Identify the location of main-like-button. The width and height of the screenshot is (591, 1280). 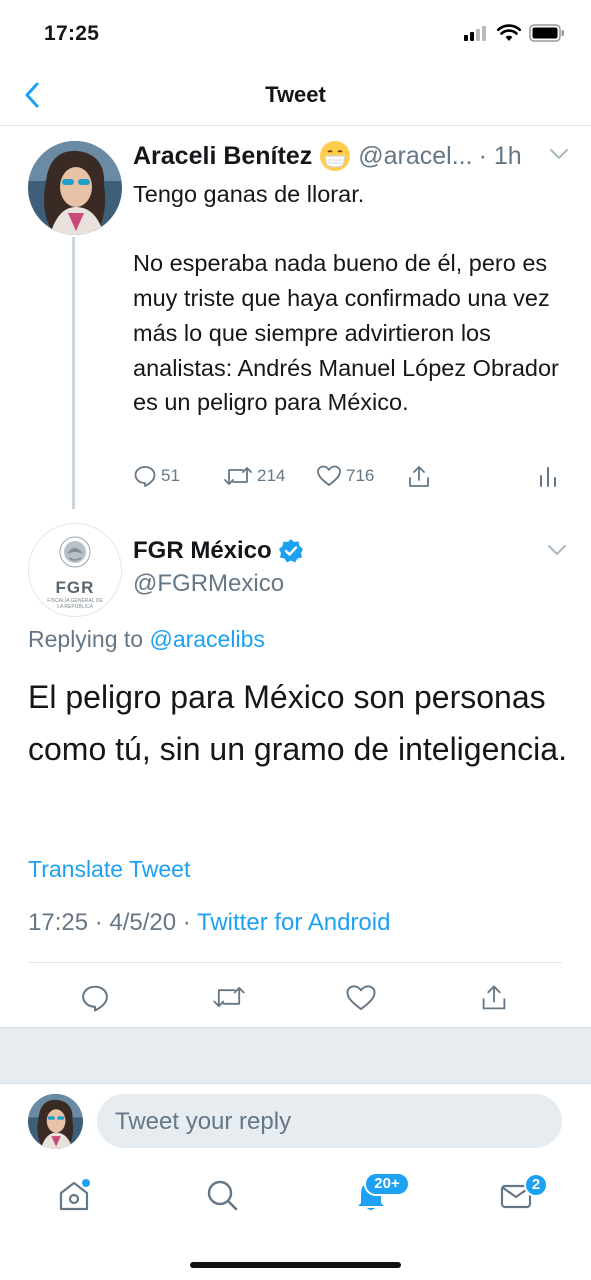
(361, 1000).